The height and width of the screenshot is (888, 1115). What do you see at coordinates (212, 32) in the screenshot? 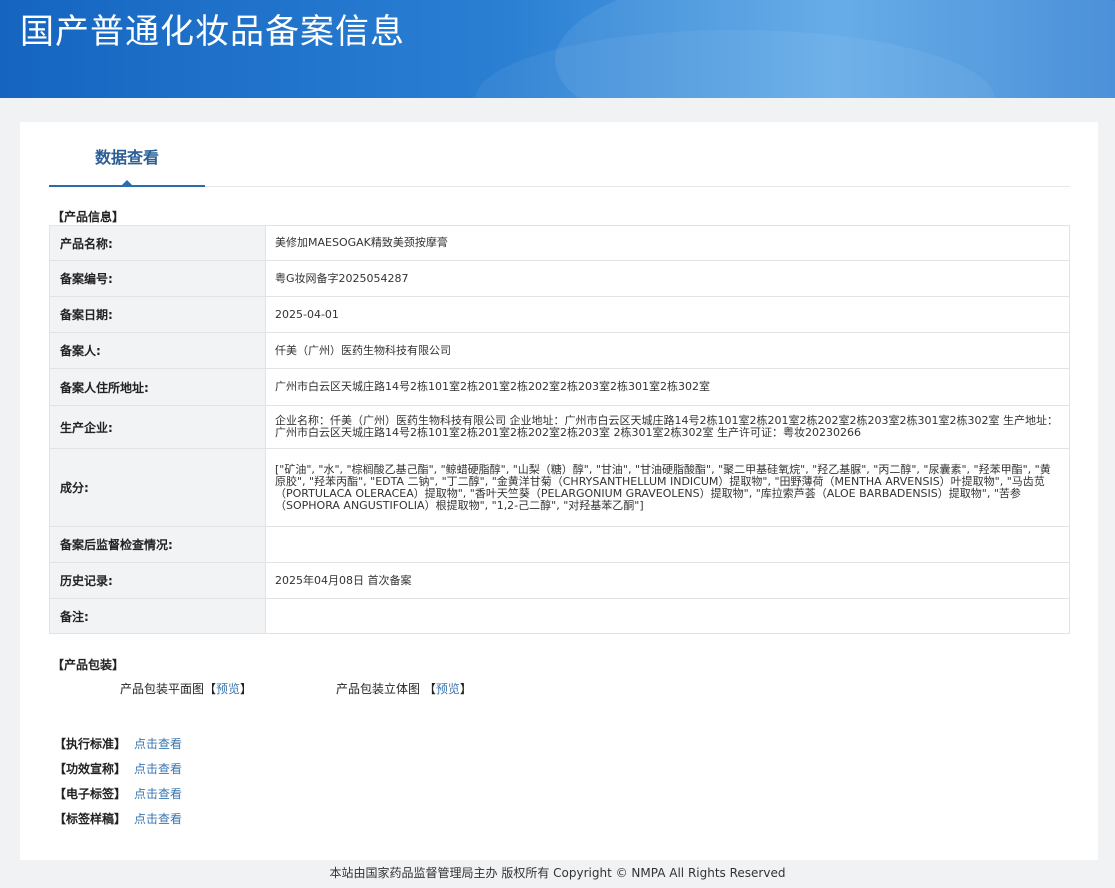
I see `page-title: 国产普通化妆品备案信息` at bounding box center [212, 32].